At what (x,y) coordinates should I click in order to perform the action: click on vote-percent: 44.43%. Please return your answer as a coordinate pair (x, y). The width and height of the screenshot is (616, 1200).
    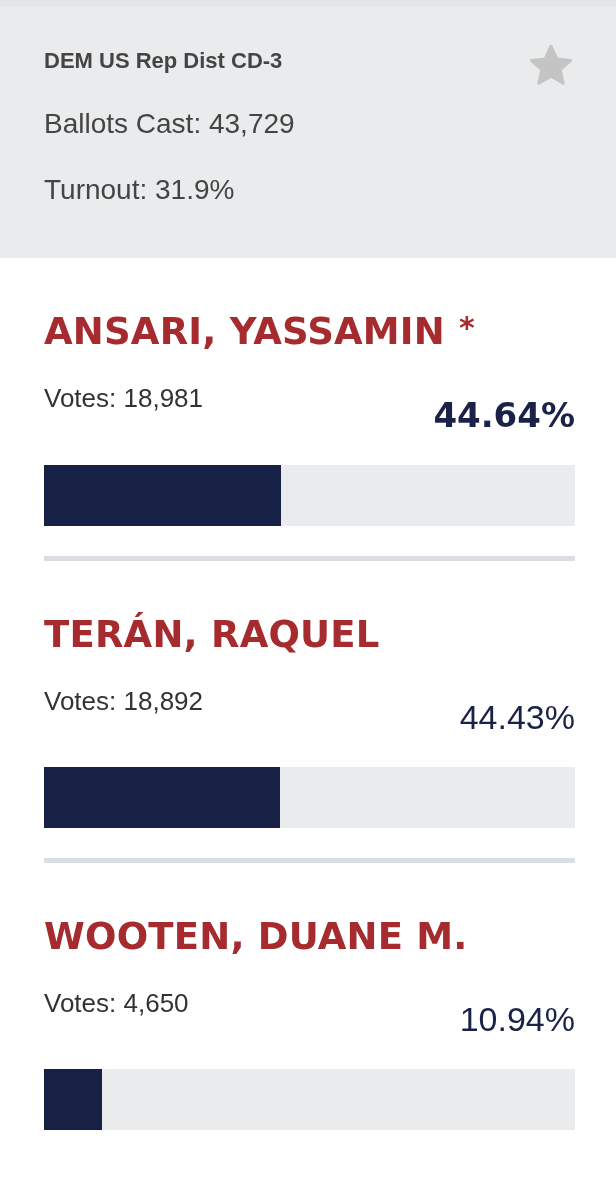
    Looking at the image, I should click on (517, 717).